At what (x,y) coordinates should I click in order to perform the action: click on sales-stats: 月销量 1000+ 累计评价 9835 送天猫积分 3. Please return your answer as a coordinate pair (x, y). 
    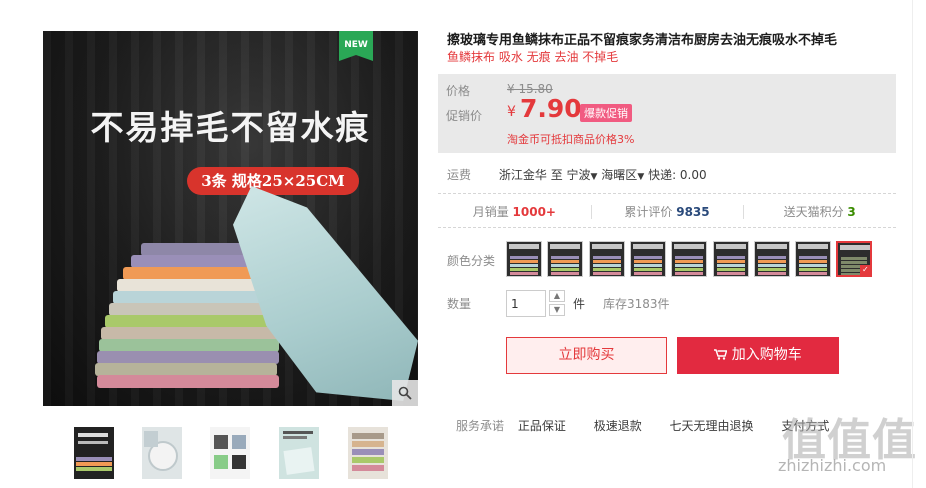
    Looking at the image, I should click on (667, 211).